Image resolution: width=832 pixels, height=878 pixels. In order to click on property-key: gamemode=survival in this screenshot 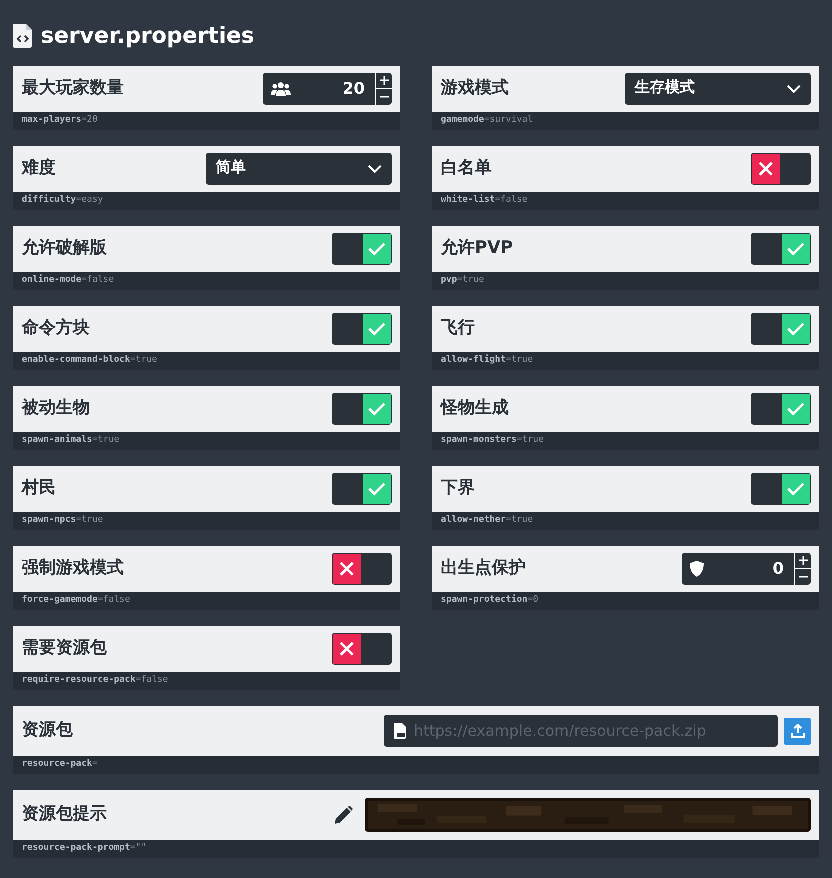, I will do `click(487, 121)`.